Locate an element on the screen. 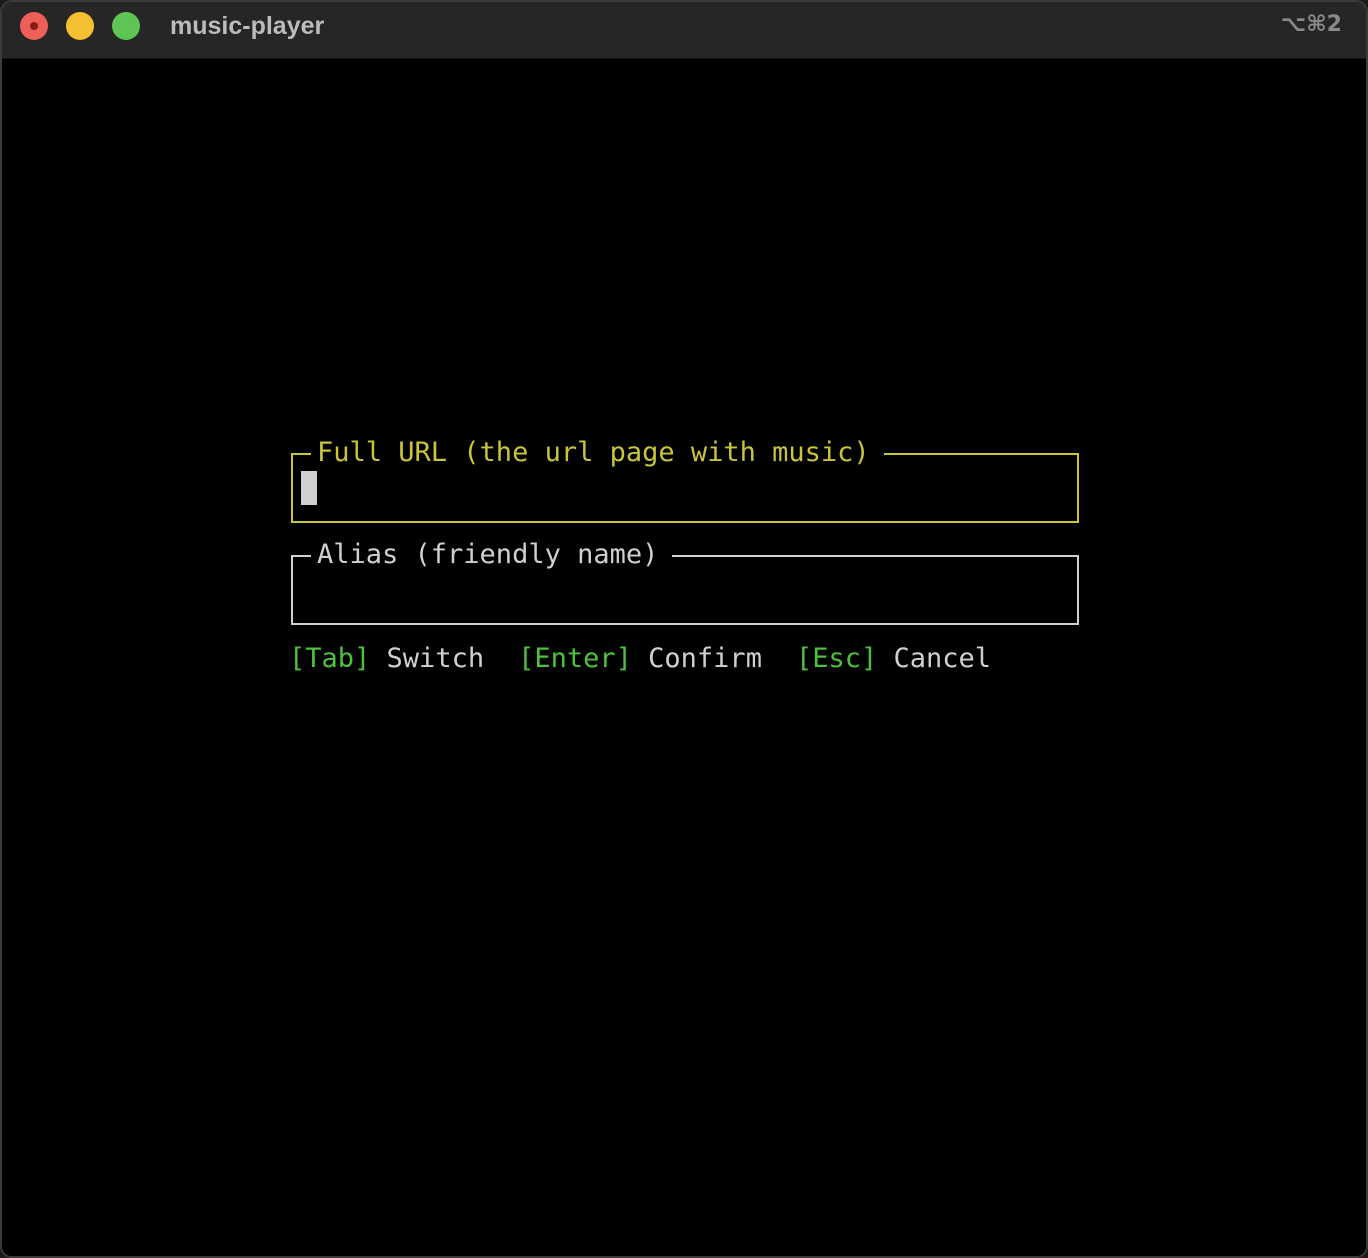 This screenshot has width=1368, height=1258. hint-action-confirm: Confirm is located at coordinates (705, 658).